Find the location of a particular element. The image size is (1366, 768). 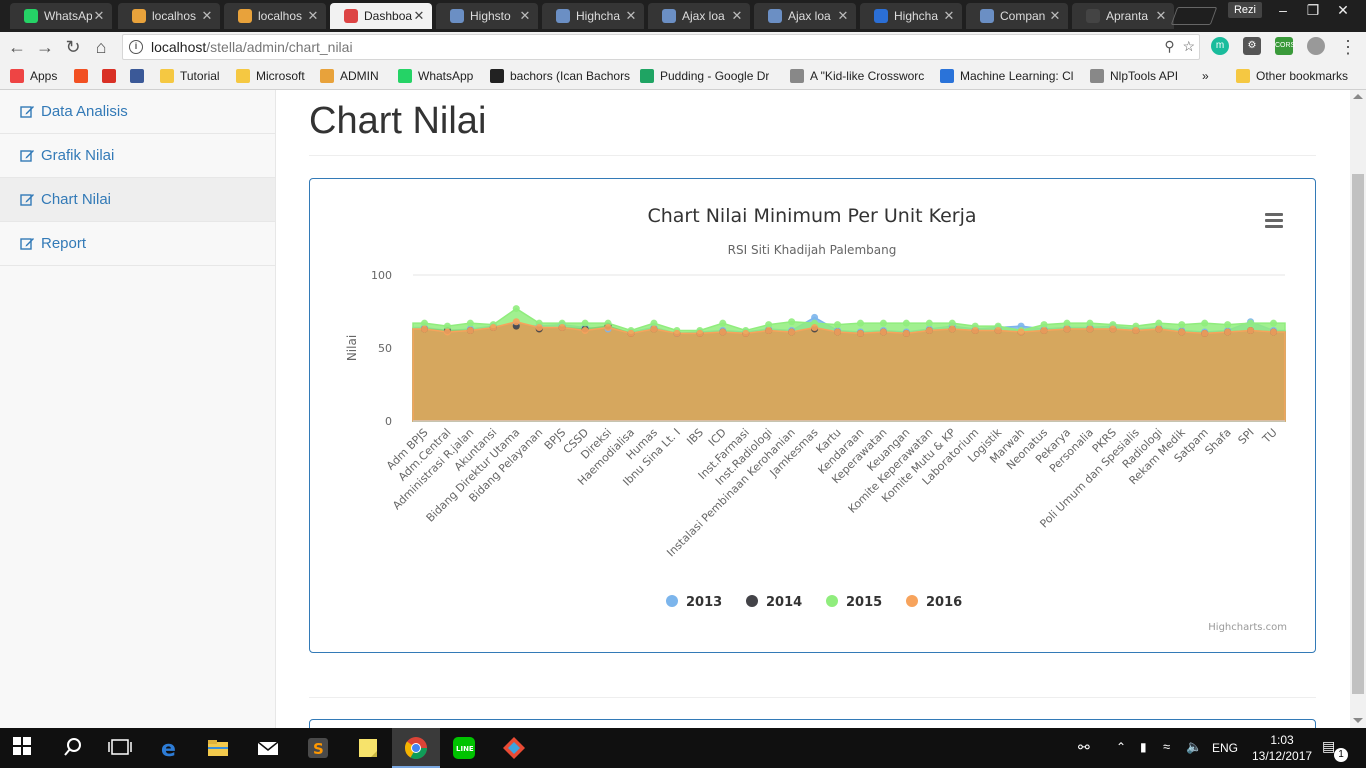

sidebar-item-chart-nilai: Chart Nilai is located at coordinates (137, 200).